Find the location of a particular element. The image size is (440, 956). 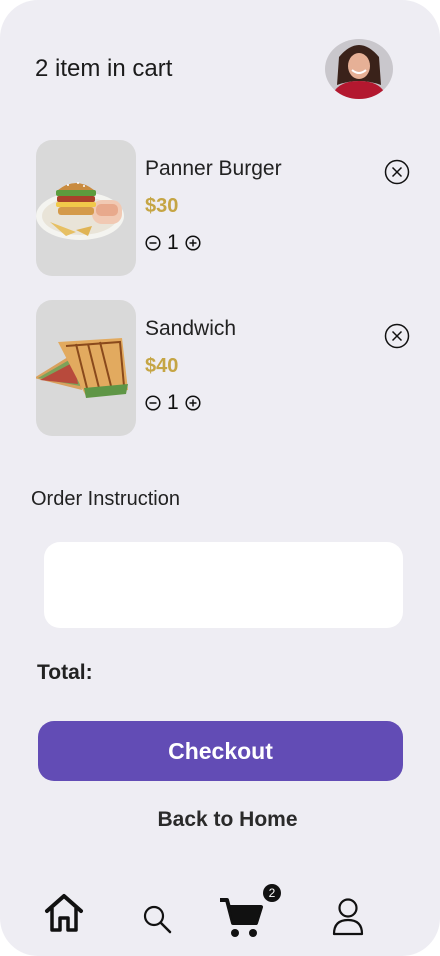

cart-item: Panner Burger $30 1 is located at coordinates (226, 208).